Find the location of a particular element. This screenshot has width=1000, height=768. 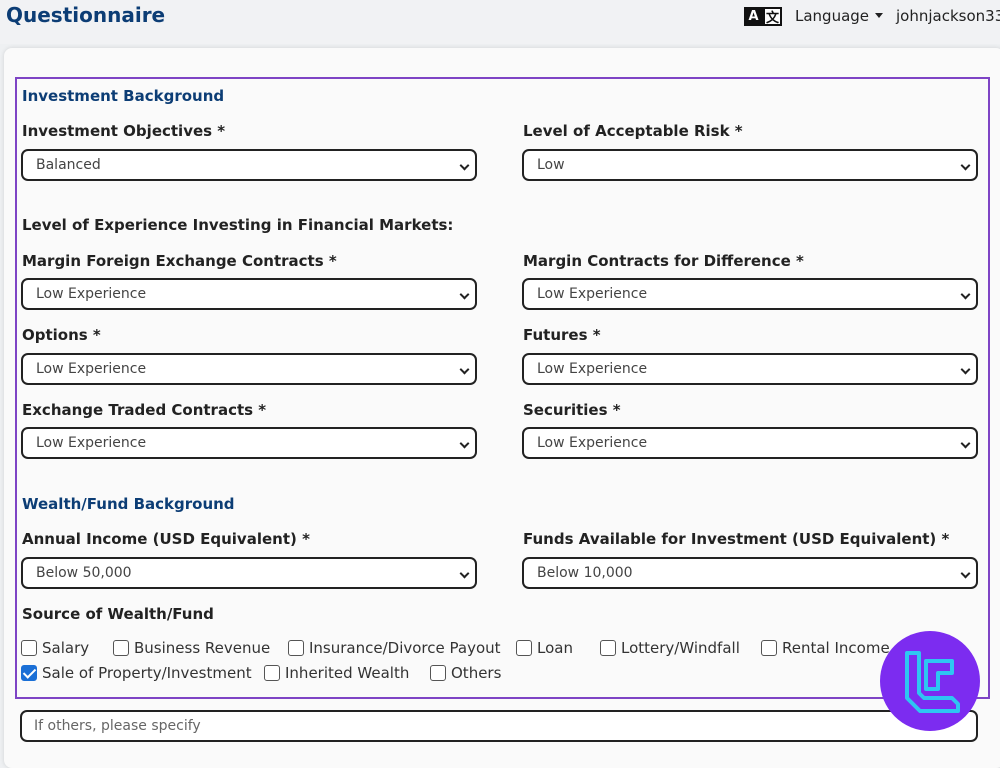

checkbox-label-insurance-divorce: Insurance/Divorce Payout is located at coordinates (405, 648).